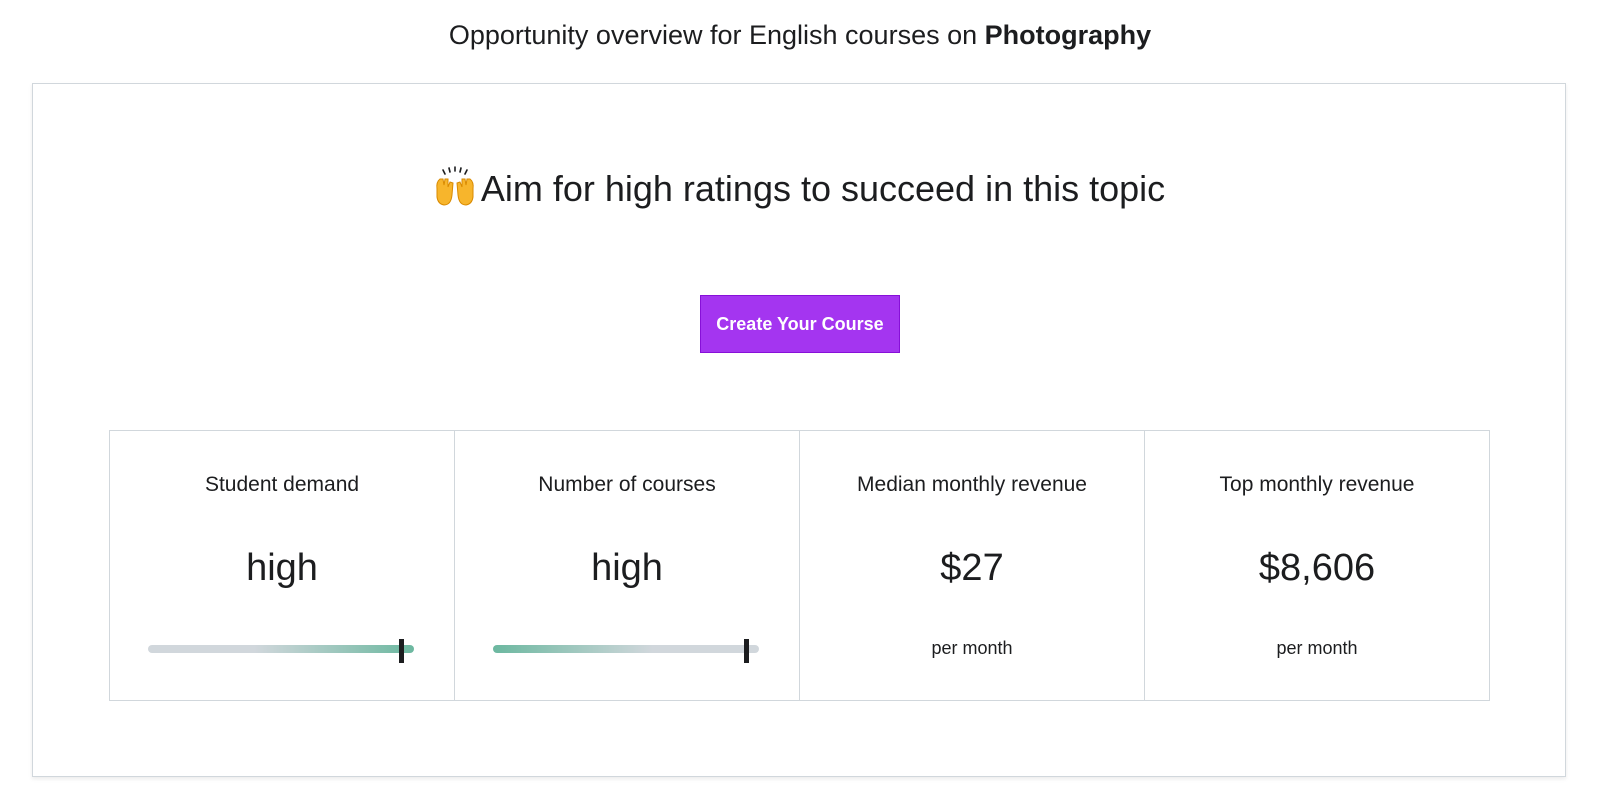 This screenshot has height=789, width=1600. What do you see at coordinates (455, 187) in the screenshot?
I see `raising-hands-icon` at bounding box center [455, 187].